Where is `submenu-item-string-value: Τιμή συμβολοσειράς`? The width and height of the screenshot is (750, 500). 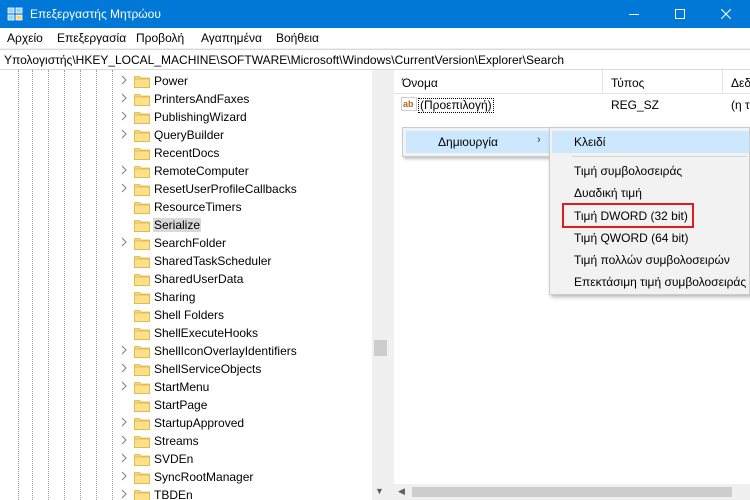 submenu-item-string-value: Τιμή συμβολοσειράς is located at coordinates (650, 171).